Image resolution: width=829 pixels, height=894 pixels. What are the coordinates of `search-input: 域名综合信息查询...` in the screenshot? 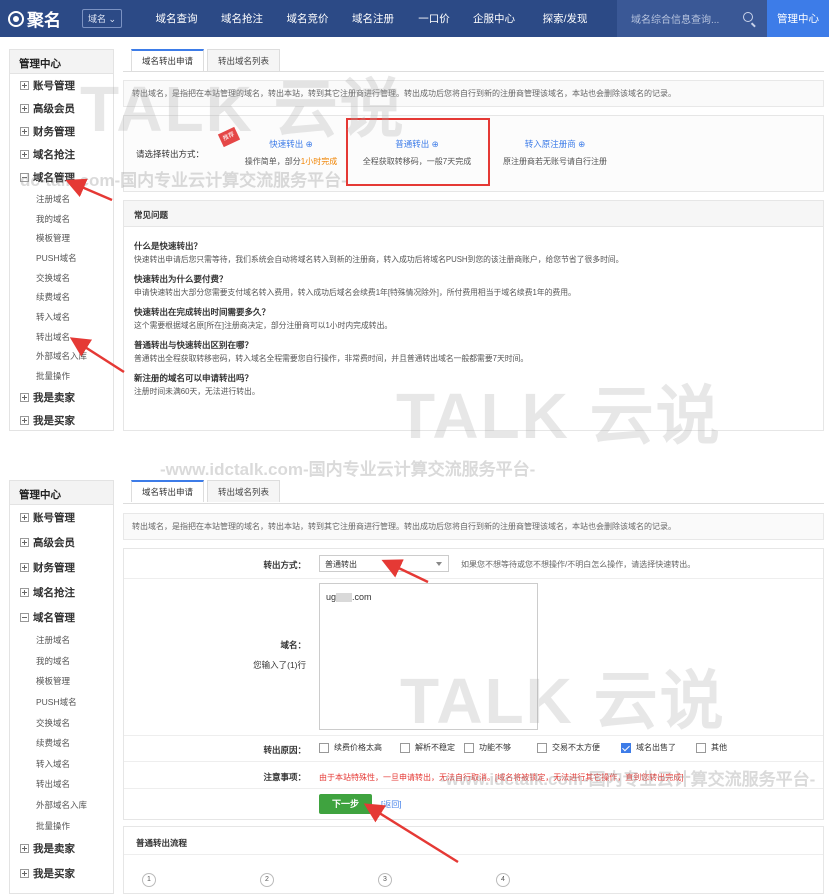 It's located at (692, 18).